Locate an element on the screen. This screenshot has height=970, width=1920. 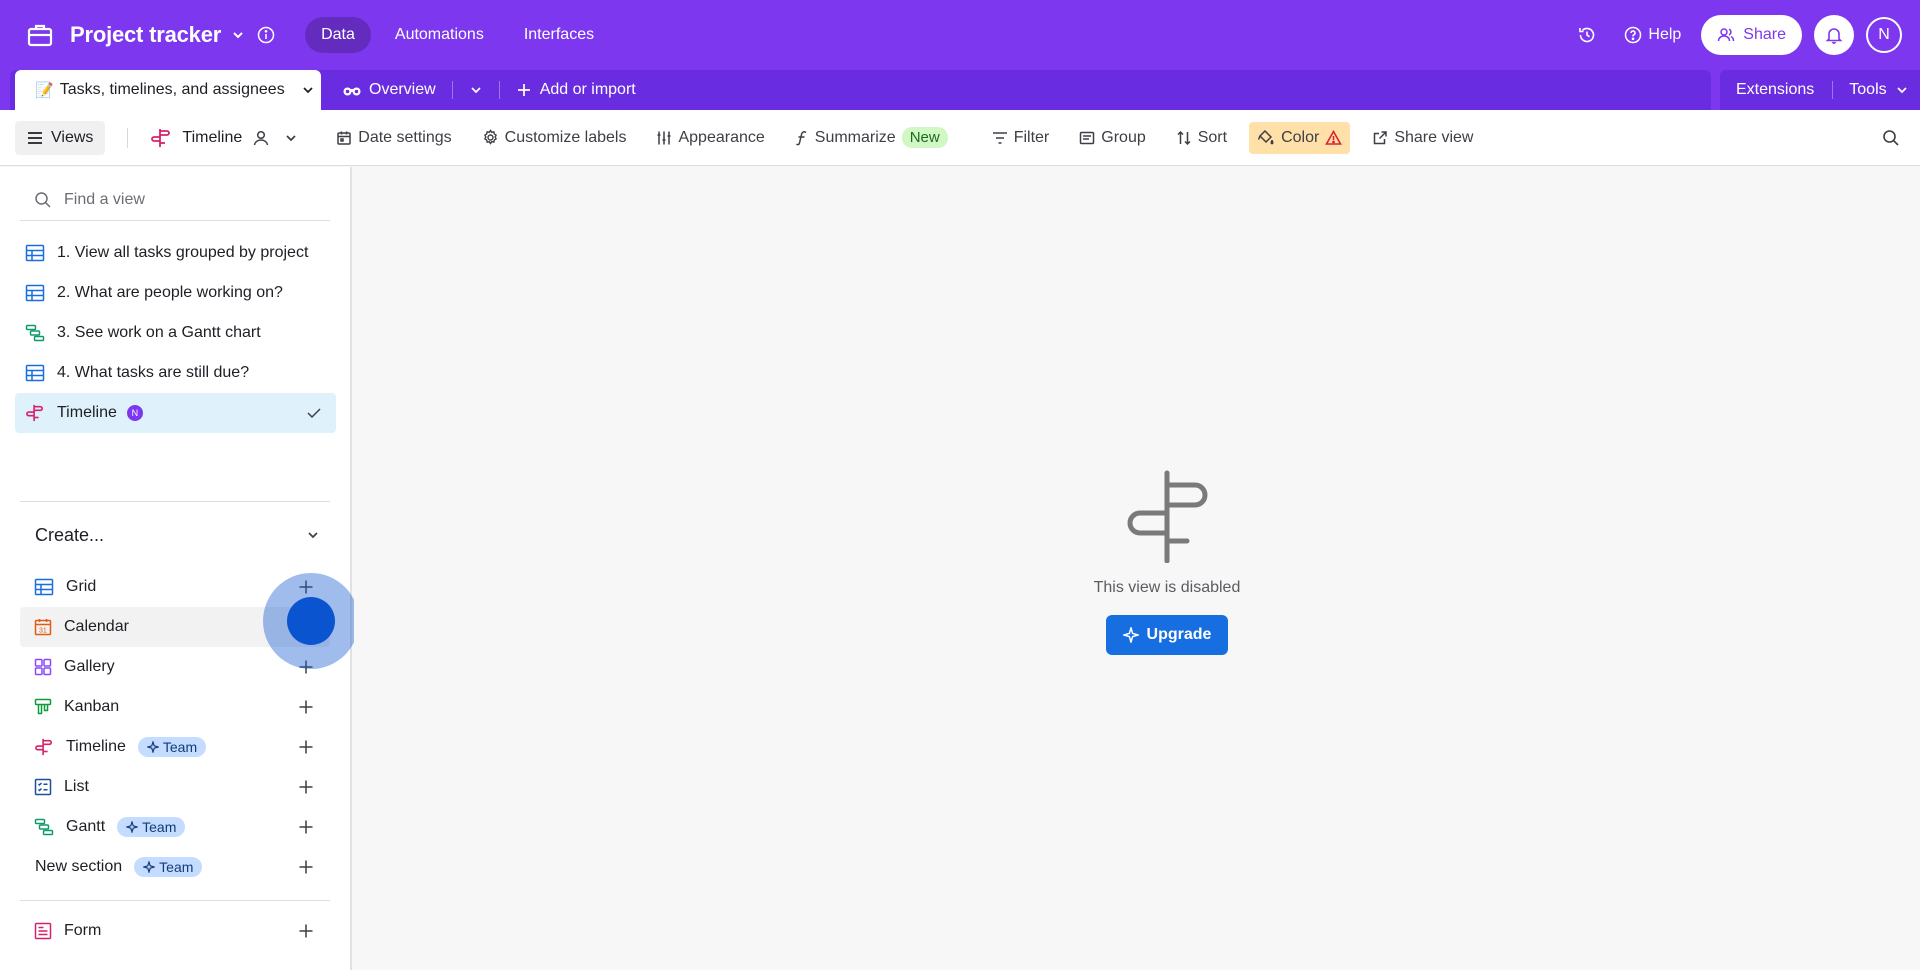
create-item-label: Calendar is located at coordinates (96, 626).